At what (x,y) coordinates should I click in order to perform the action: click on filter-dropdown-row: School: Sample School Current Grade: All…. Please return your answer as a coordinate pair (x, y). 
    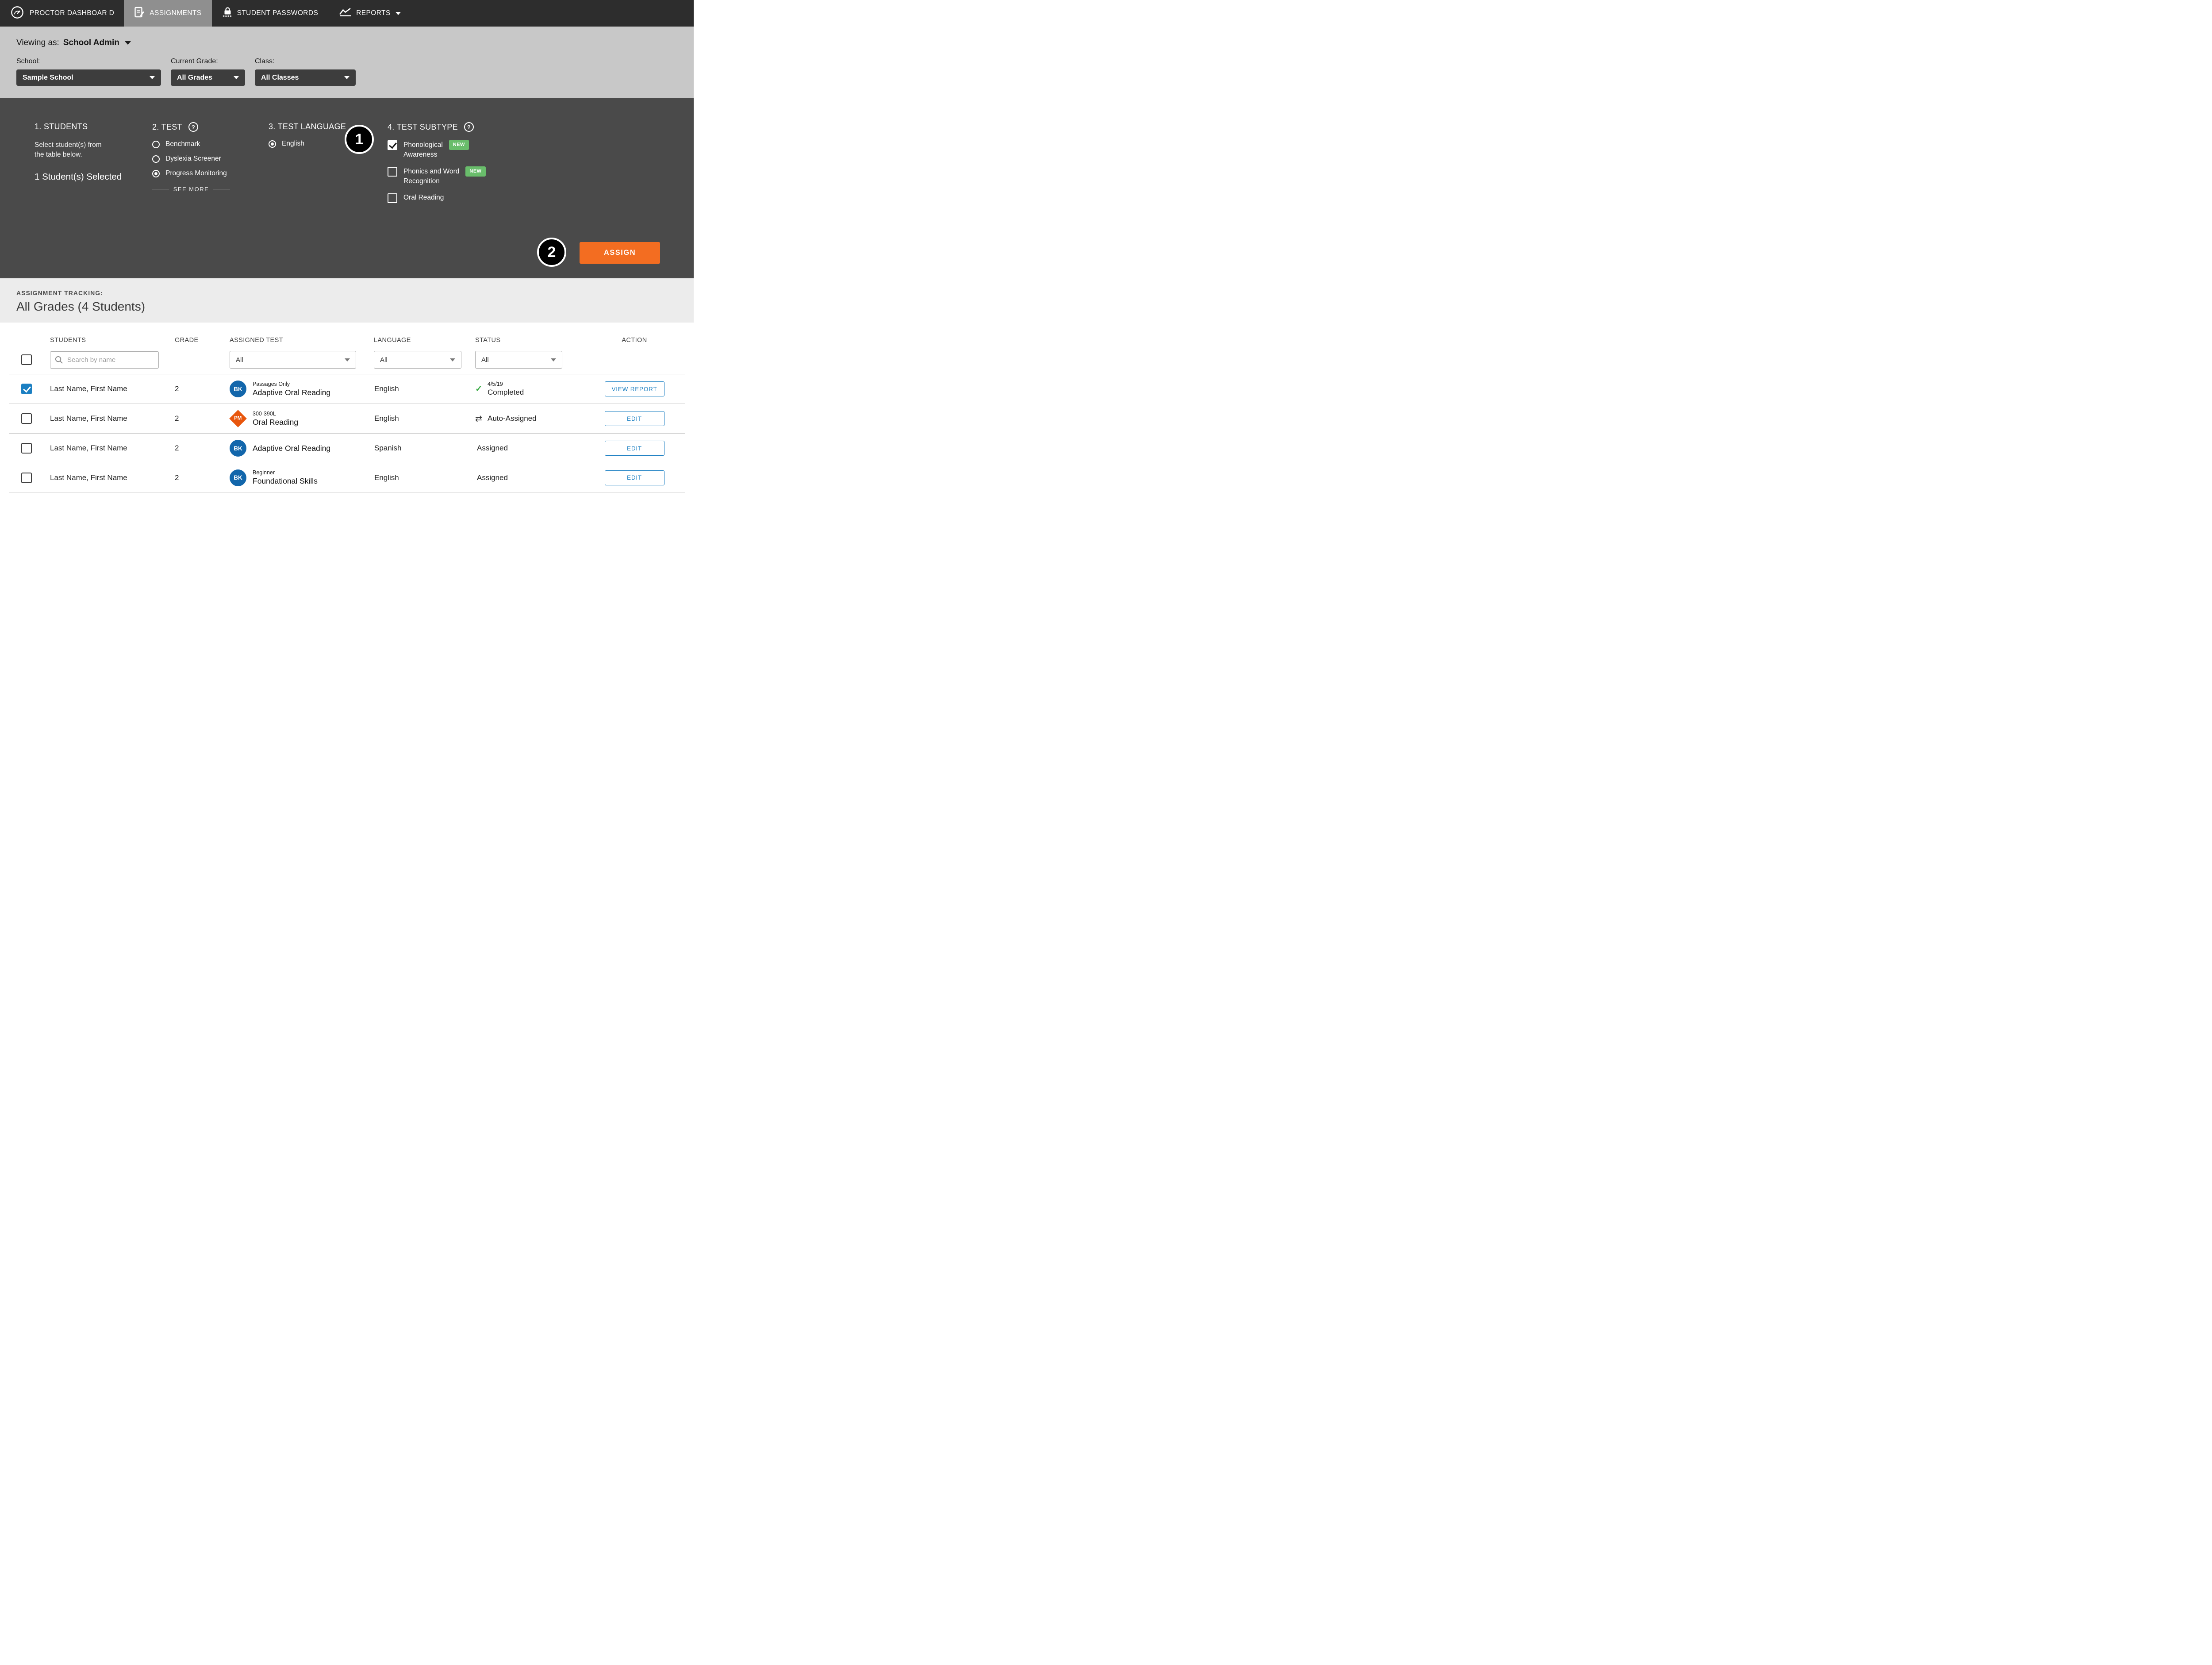
    Looking at the image, I should click on (355, 72).